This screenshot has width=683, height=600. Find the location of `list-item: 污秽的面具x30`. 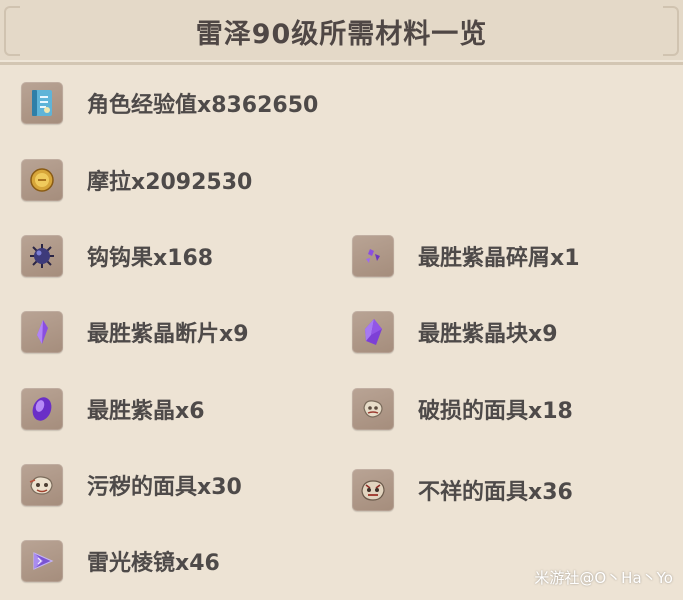

list-item: 污秽的面具x30 is located at coordinates (131, 485).